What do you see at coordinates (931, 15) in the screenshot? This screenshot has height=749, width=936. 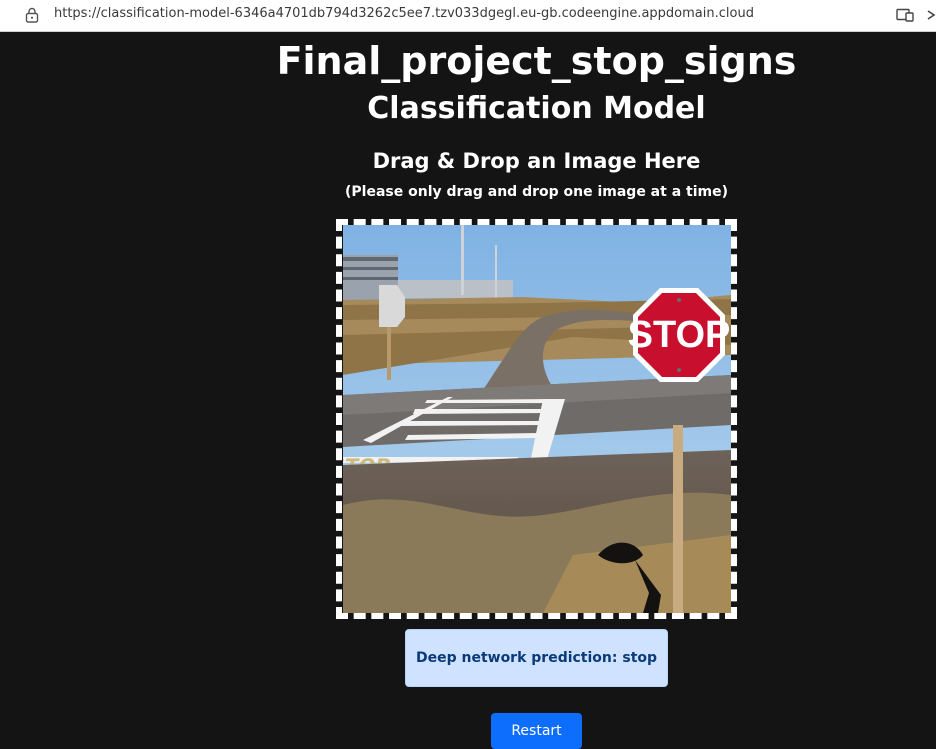 I see `chevron-icon` at bounding box center [931, 15].